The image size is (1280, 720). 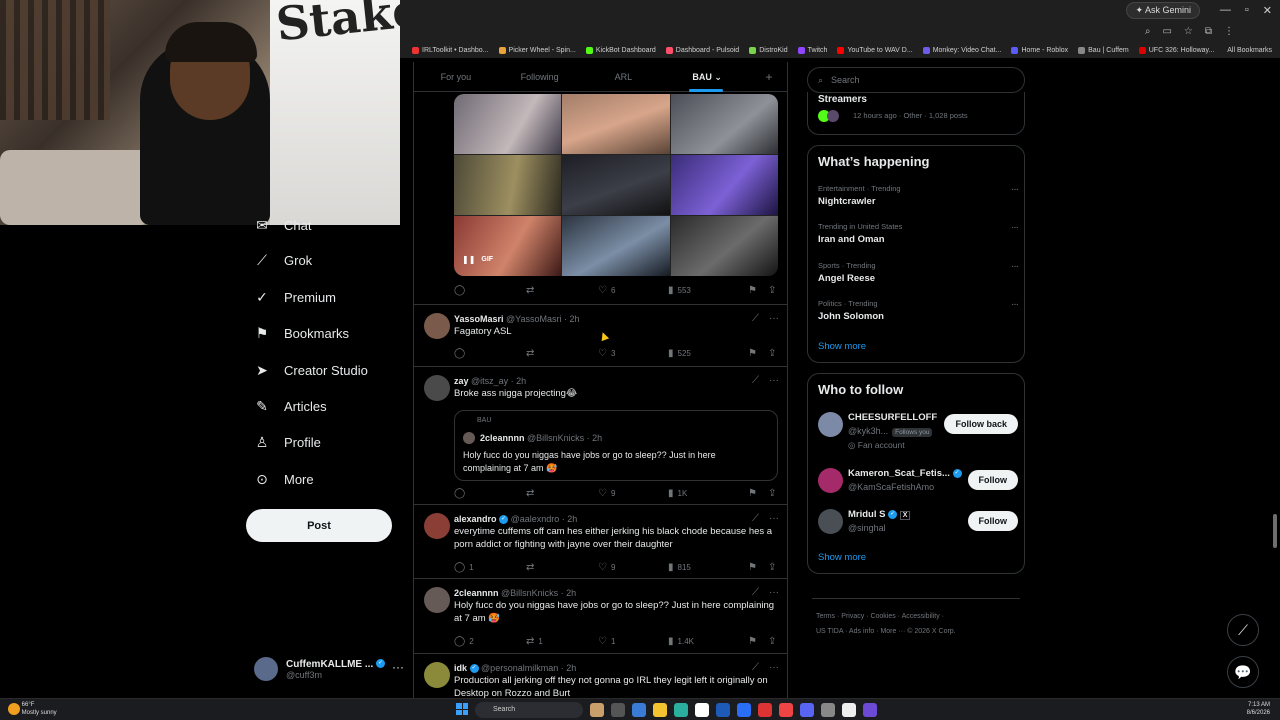 What do you see at coordinates (616, 185) in the screenshot?
I see `gif-media` at bounding box center [616, 185].